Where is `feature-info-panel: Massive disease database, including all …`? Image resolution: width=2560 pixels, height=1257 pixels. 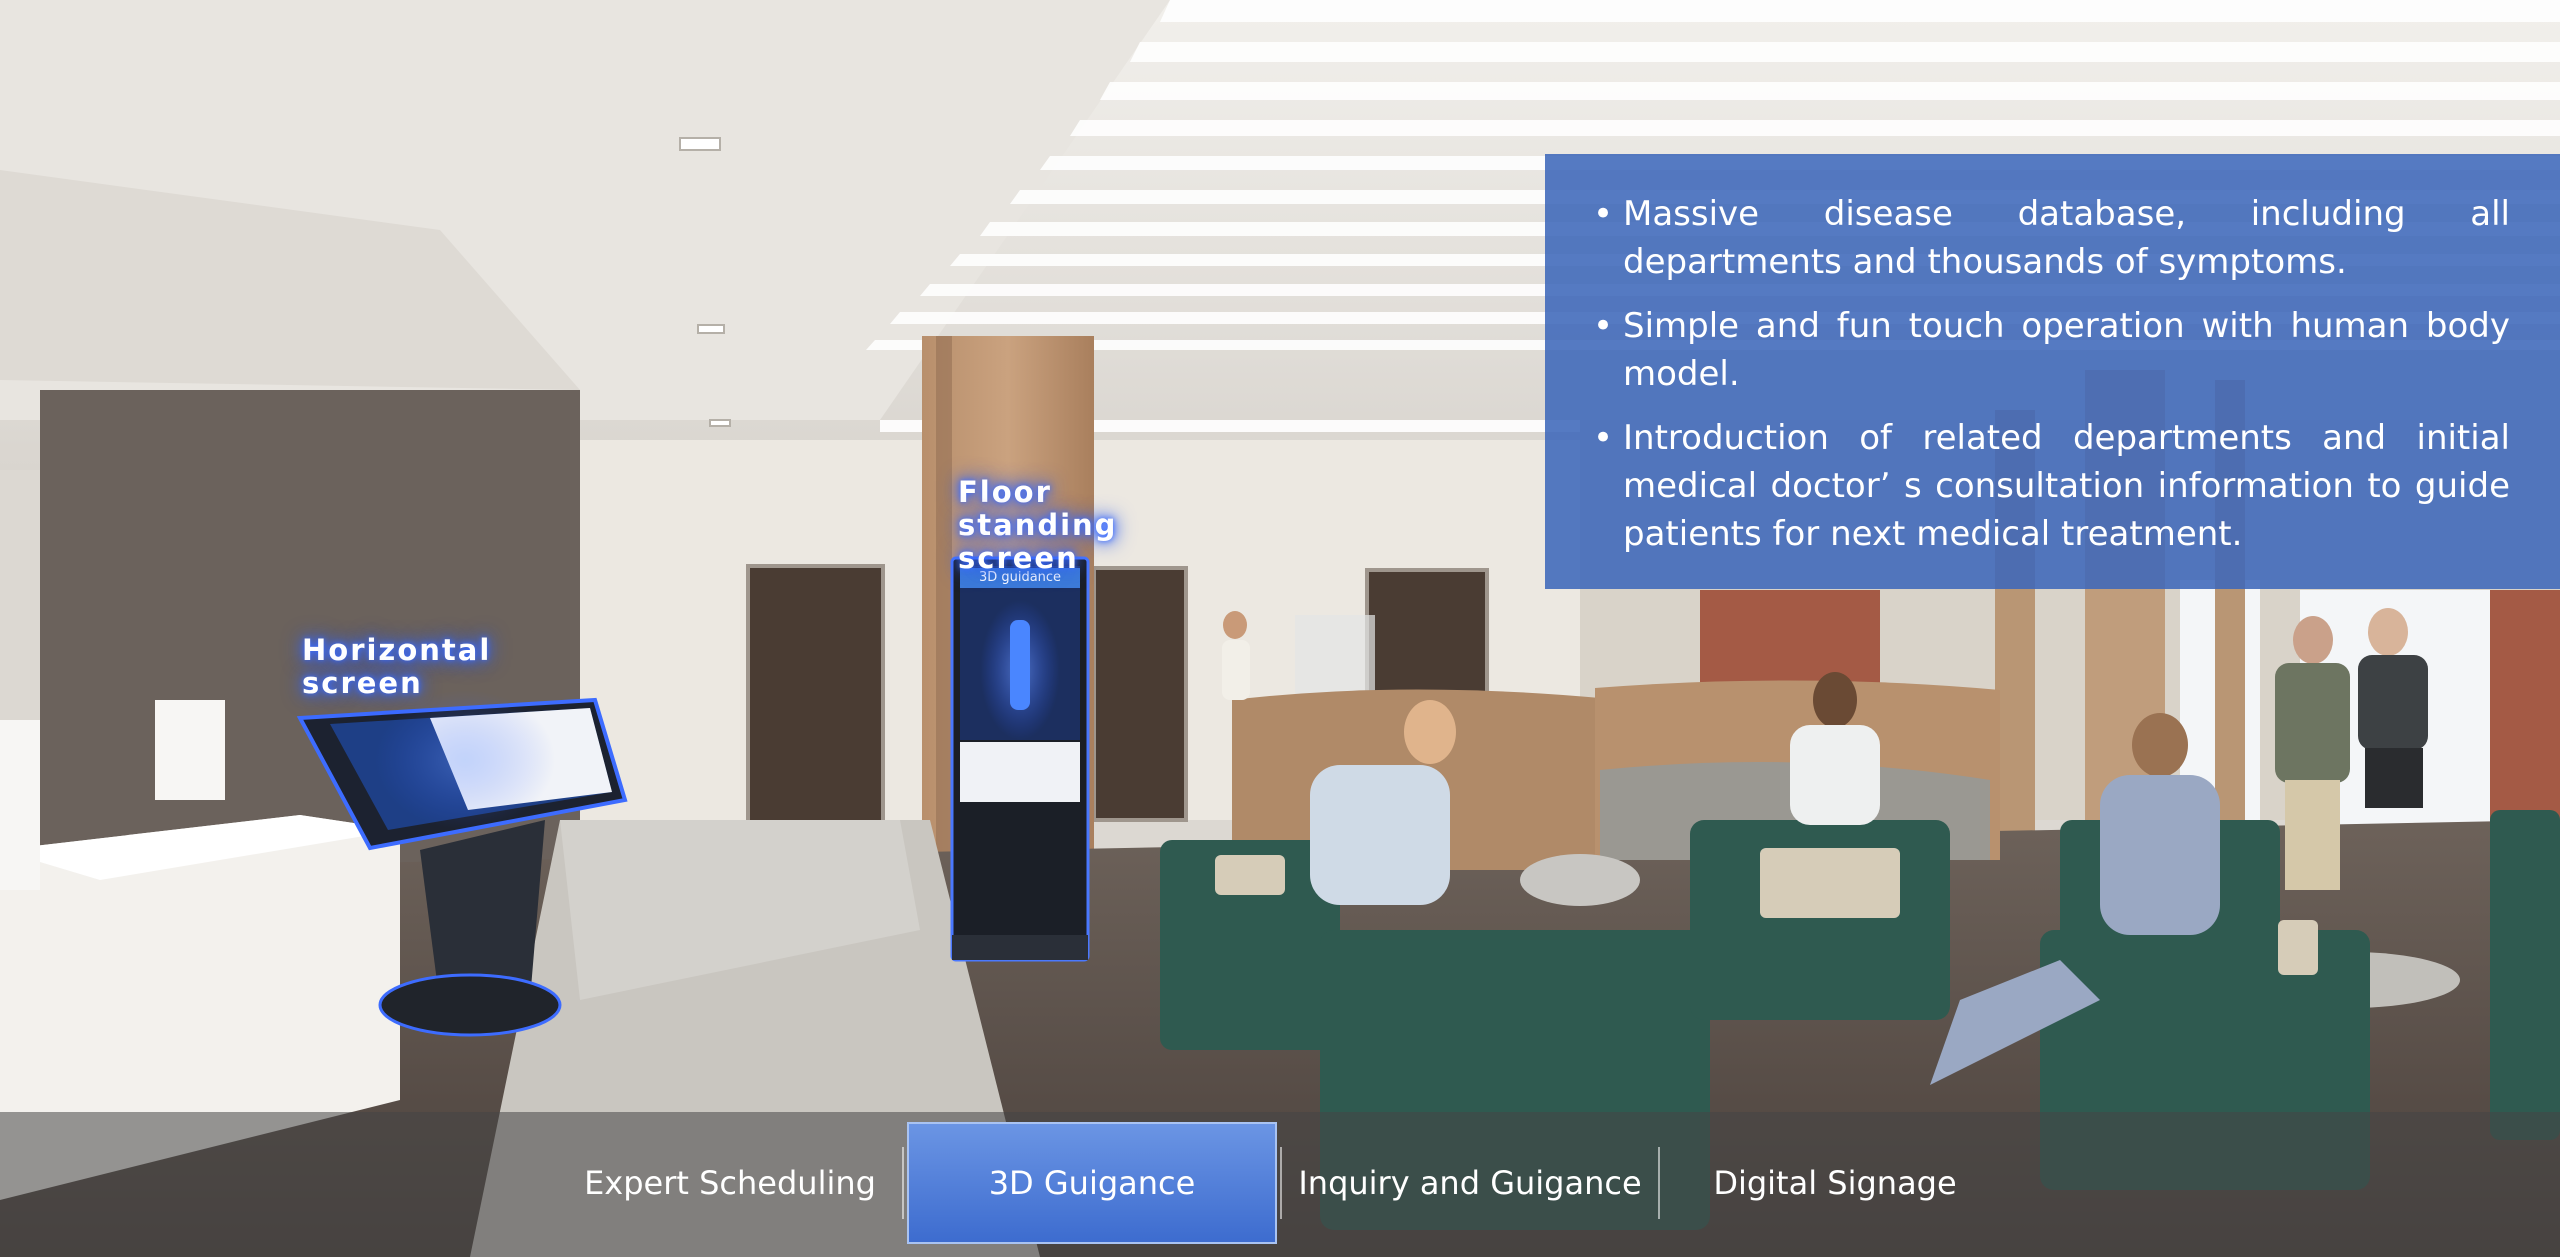
feature-info-panel: Massive disease database, including all … is located at coordinates (2052, 371).